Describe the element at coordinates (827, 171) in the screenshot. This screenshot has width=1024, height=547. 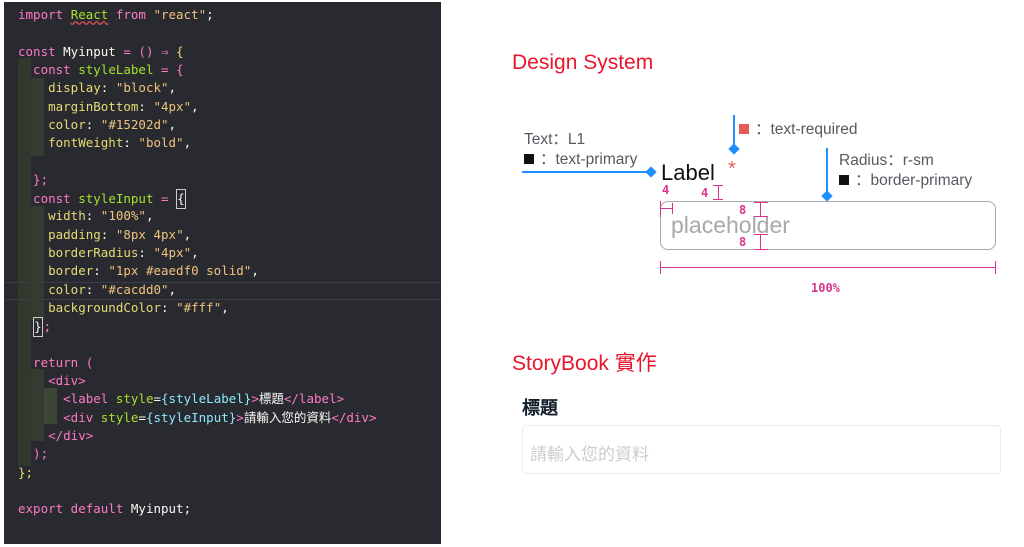
I see `pointer-line-radius` at that location.